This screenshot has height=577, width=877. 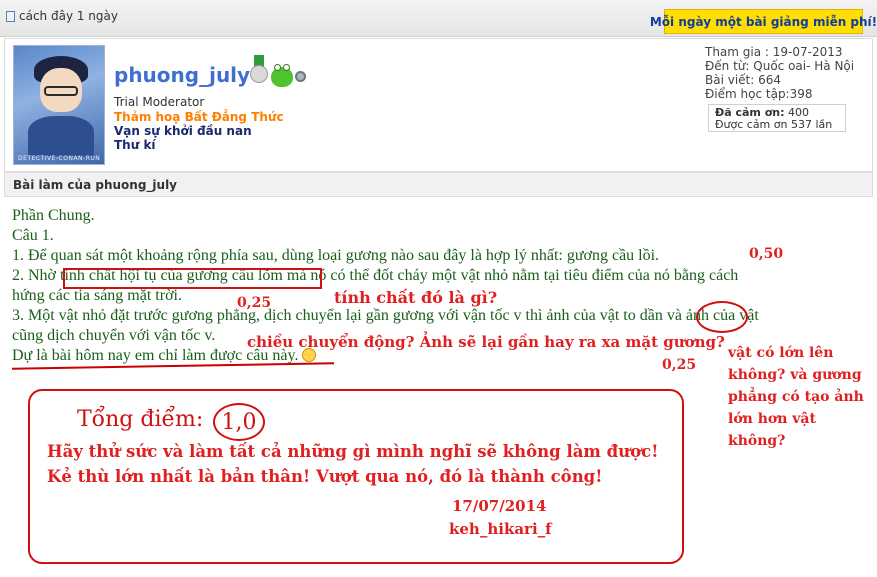 I want to click on thanks-box: Đã cảm ơn: 400 Được cảm ơn 537 lần, so click(x=777, y=118).